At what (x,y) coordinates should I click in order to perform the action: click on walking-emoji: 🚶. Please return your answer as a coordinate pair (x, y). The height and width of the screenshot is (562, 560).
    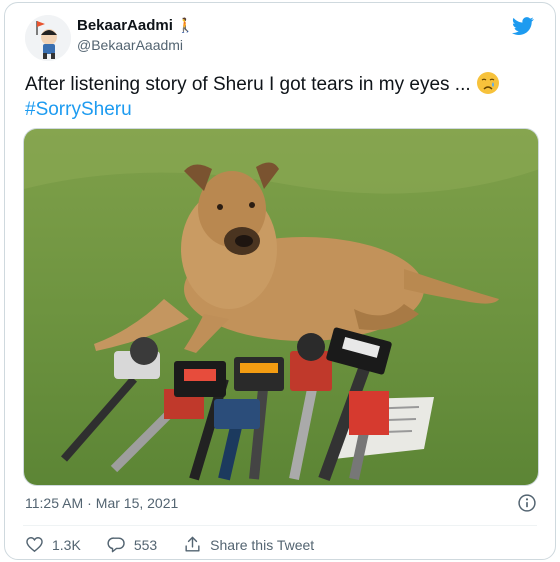
    Looking at the image, I should click on (185, 25).